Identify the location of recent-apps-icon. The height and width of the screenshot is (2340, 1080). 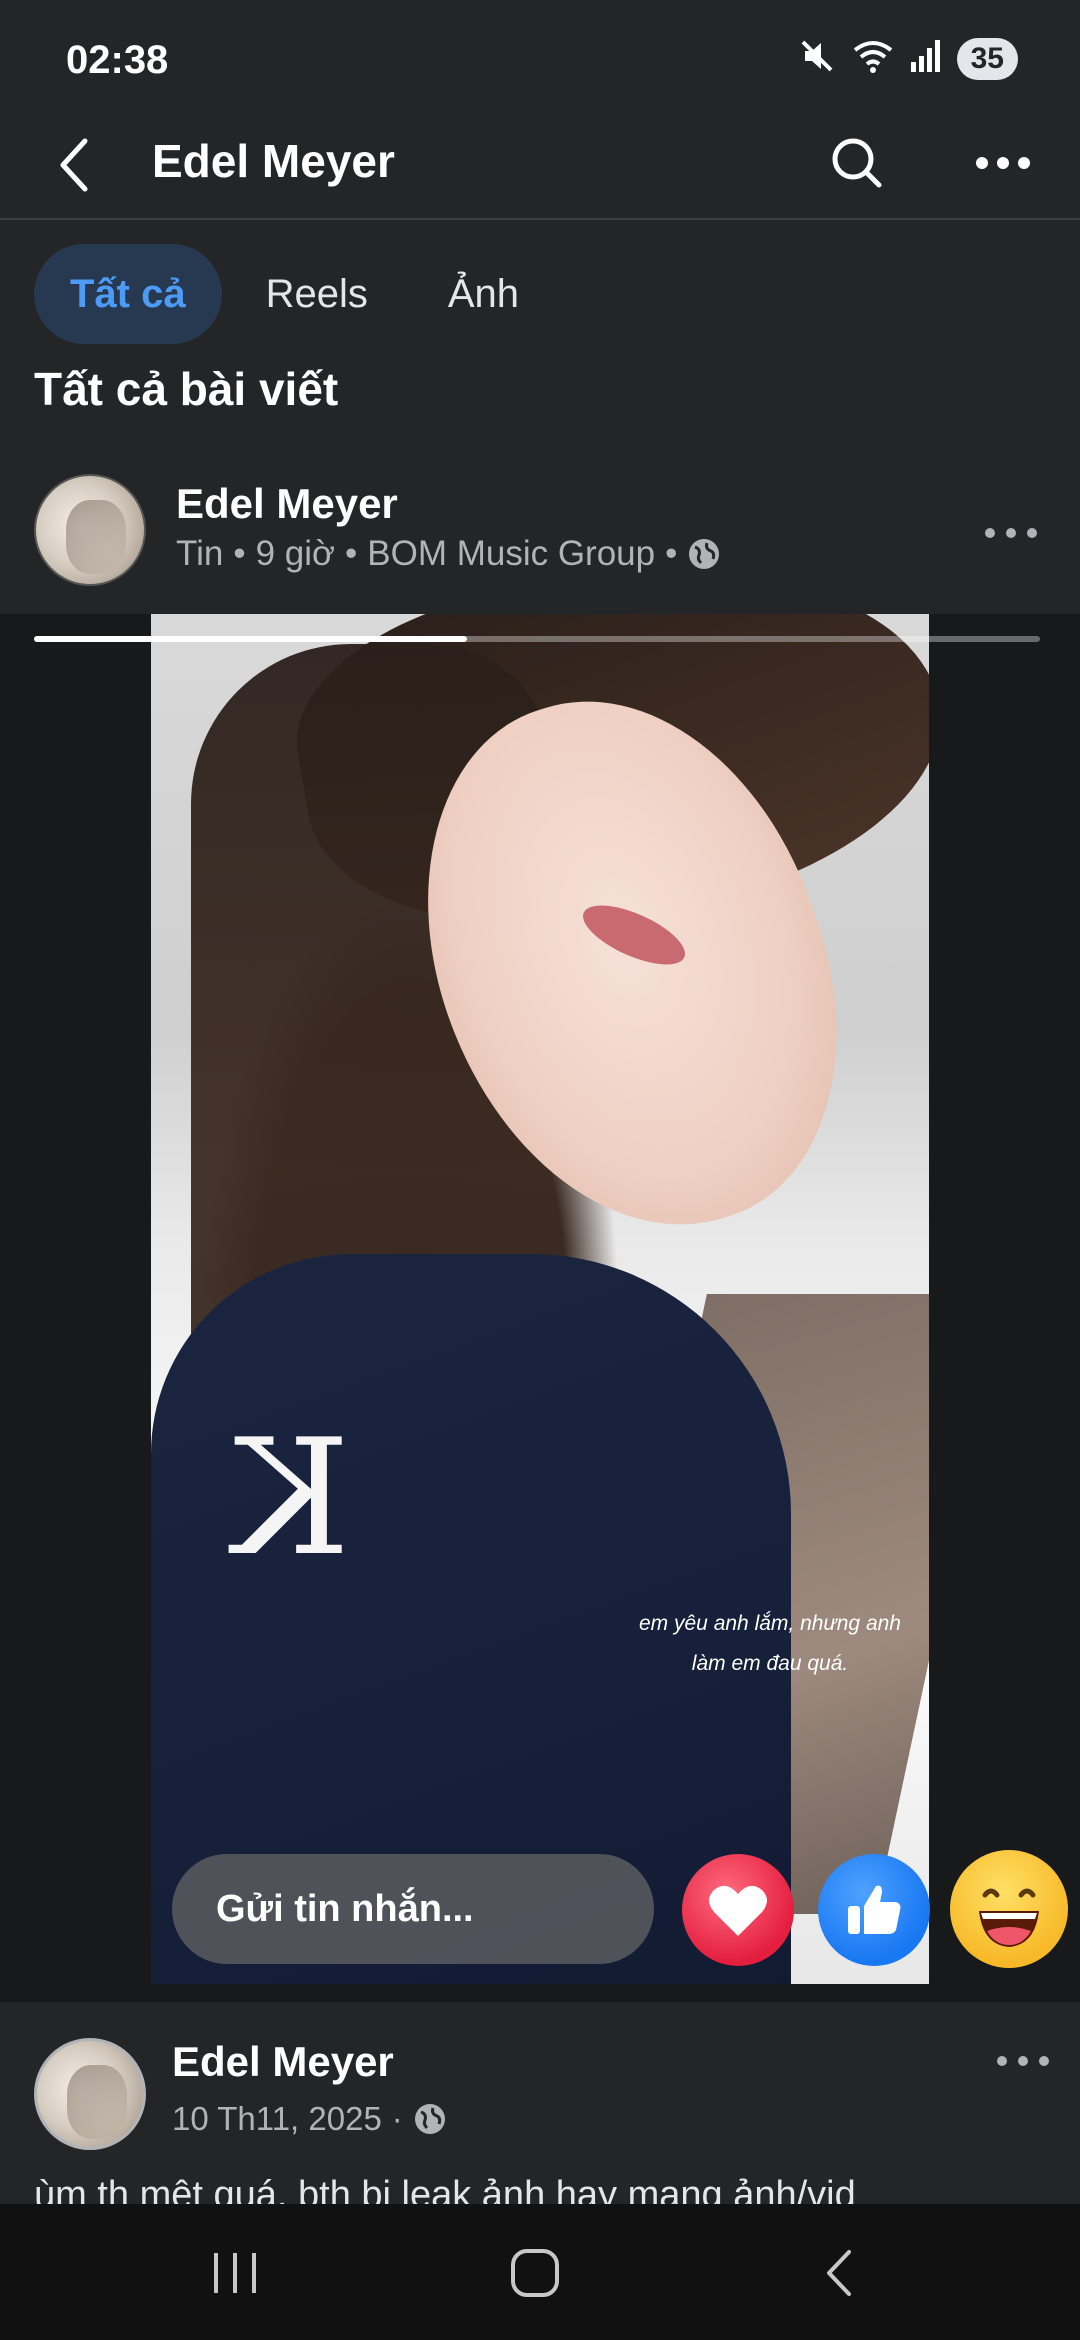
(235, 2273).